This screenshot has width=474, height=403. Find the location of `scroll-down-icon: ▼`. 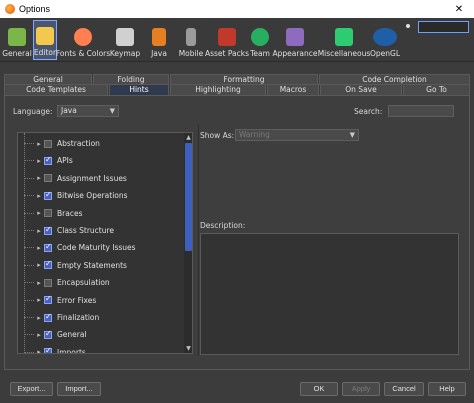

scroll-down-icon: ▼ is located at coordinates (188, 348).